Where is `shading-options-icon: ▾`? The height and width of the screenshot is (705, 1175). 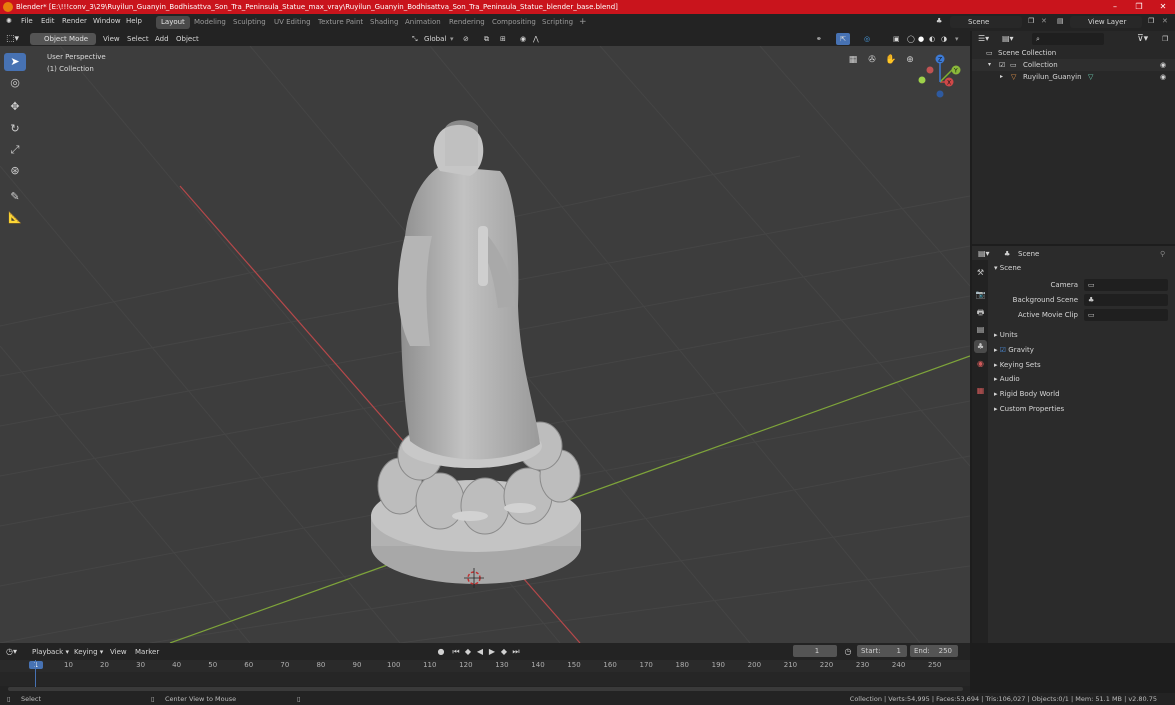 shading-options-icon: ▾ is located at coordinates (957, 39).